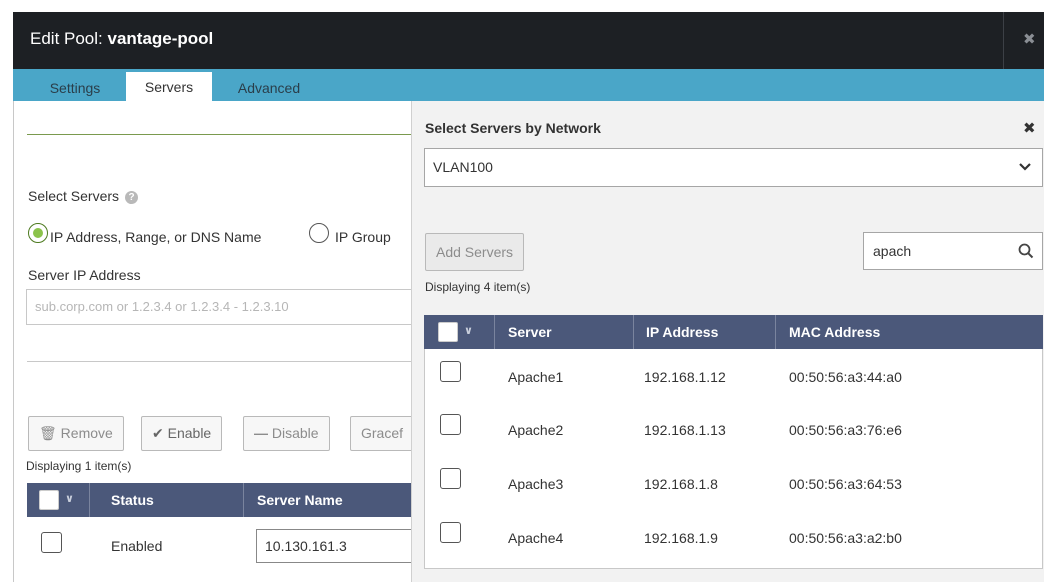 The image size is (1044, 582). I want to click on row-ip: 192.168.1.9, so click(681, 538).